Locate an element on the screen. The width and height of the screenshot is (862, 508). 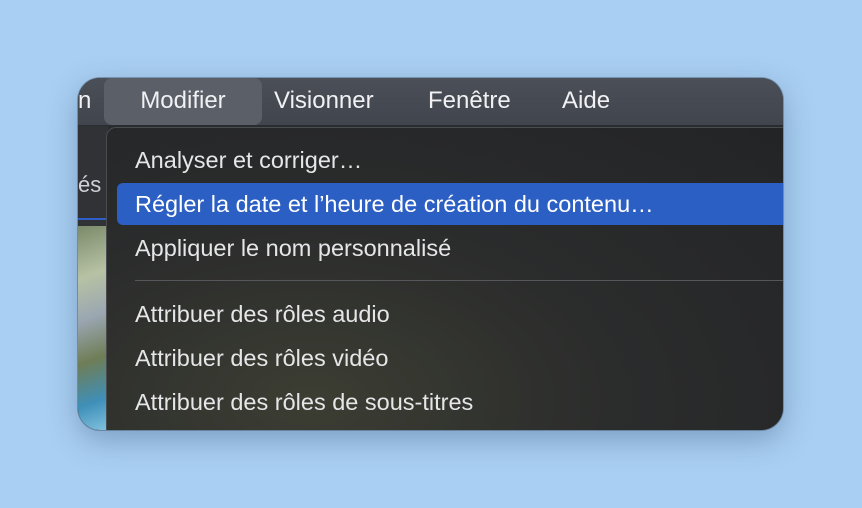
menu-bar-item-partial: n is located at coordinates (88, 101).